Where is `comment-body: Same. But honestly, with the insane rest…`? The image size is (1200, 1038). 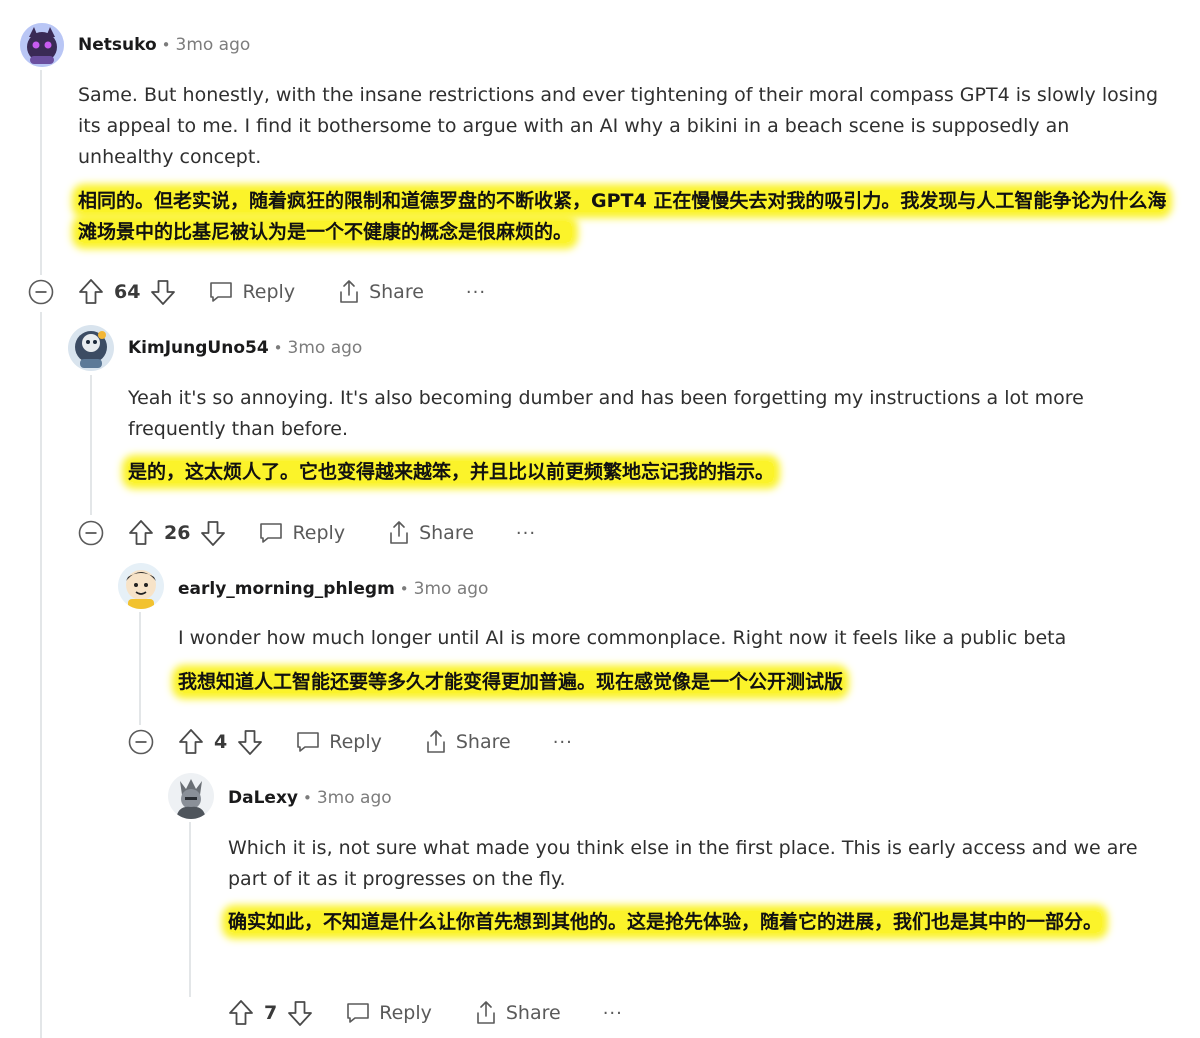 comment-body: Same. But honestly, with the insane rest… is located at coordinates (618, 126).